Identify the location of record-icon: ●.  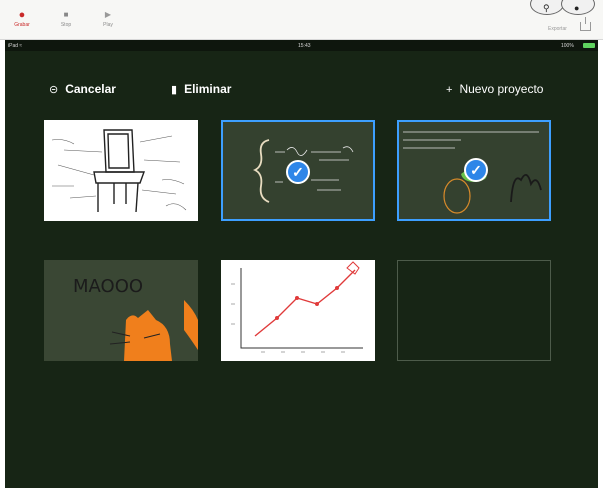
(22, 15).